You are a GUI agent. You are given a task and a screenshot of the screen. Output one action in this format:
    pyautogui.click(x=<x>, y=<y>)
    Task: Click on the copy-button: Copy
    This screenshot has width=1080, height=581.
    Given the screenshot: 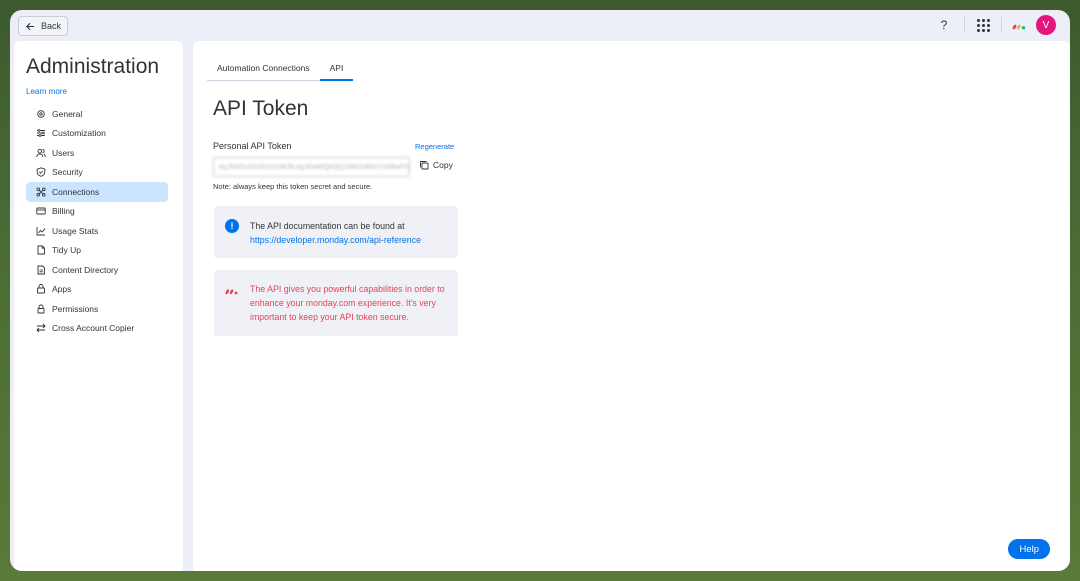 What is the action you would take?
    pyautogui.click(x=436, y=165)
    